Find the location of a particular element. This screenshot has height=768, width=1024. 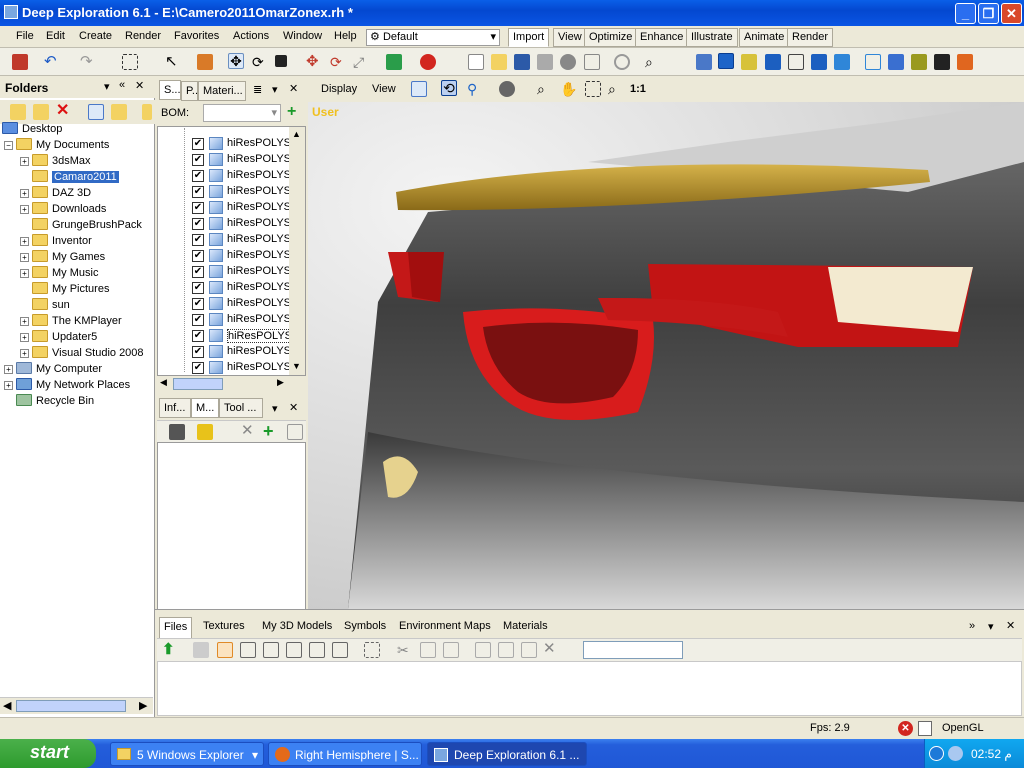

folders-dropdown-icon: ▾ is located at coordinates (107, 86).